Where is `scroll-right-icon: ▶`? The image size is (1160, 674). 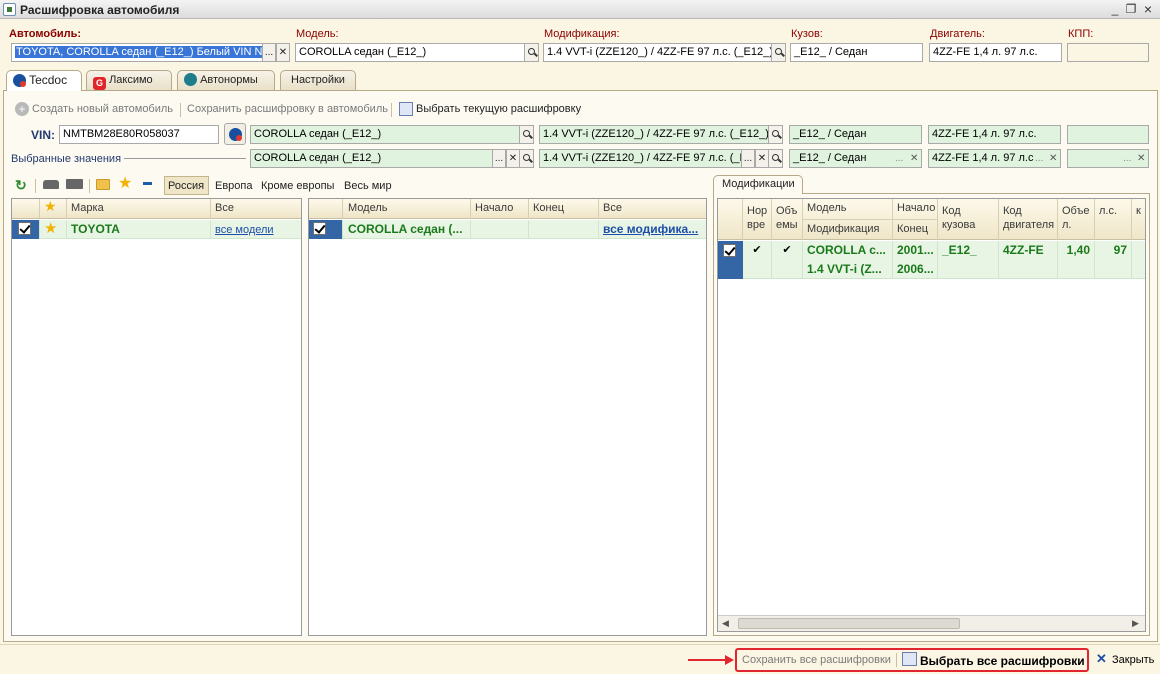
scroll-right-icon: ▶ is located at coordinates (1135, 623).